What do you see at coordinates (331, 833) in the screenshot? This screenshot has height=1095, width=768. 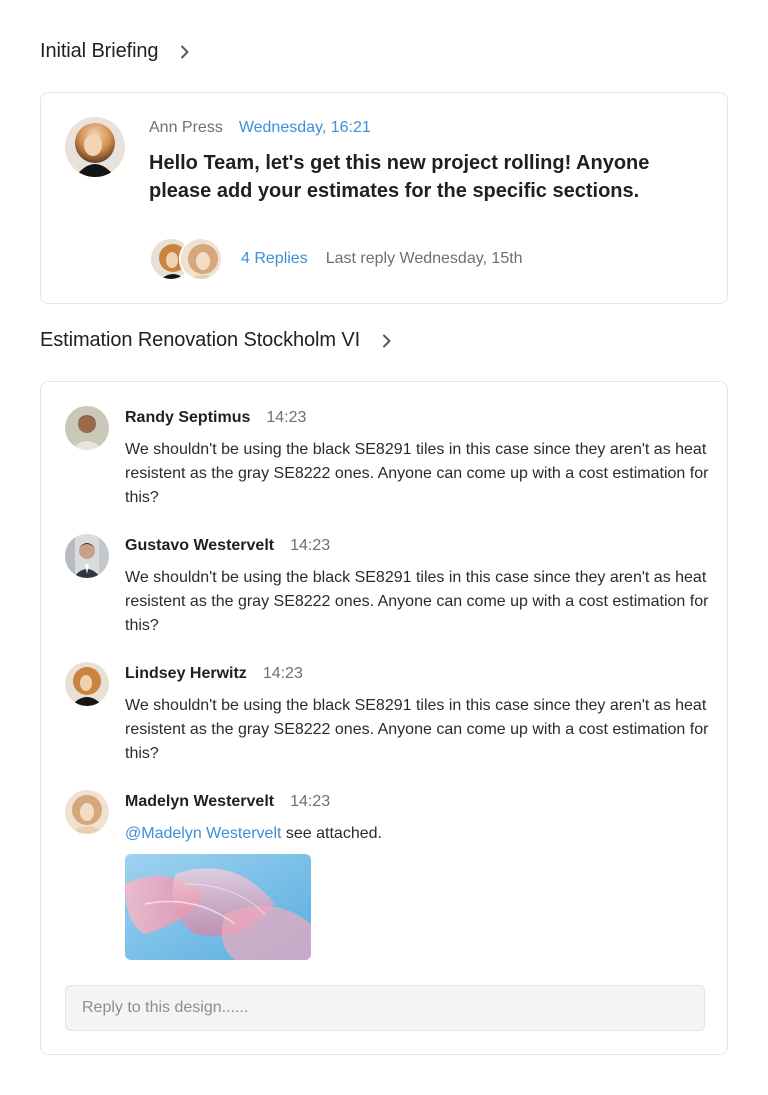 I see `comment-text-rest: see attached.` at bounding box center [331, 833].